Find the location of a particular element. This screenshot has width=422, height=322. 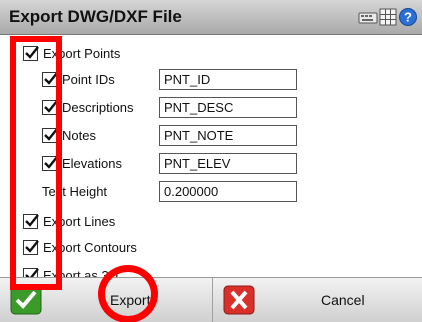

notes-field is located at coordinates (228, 135).